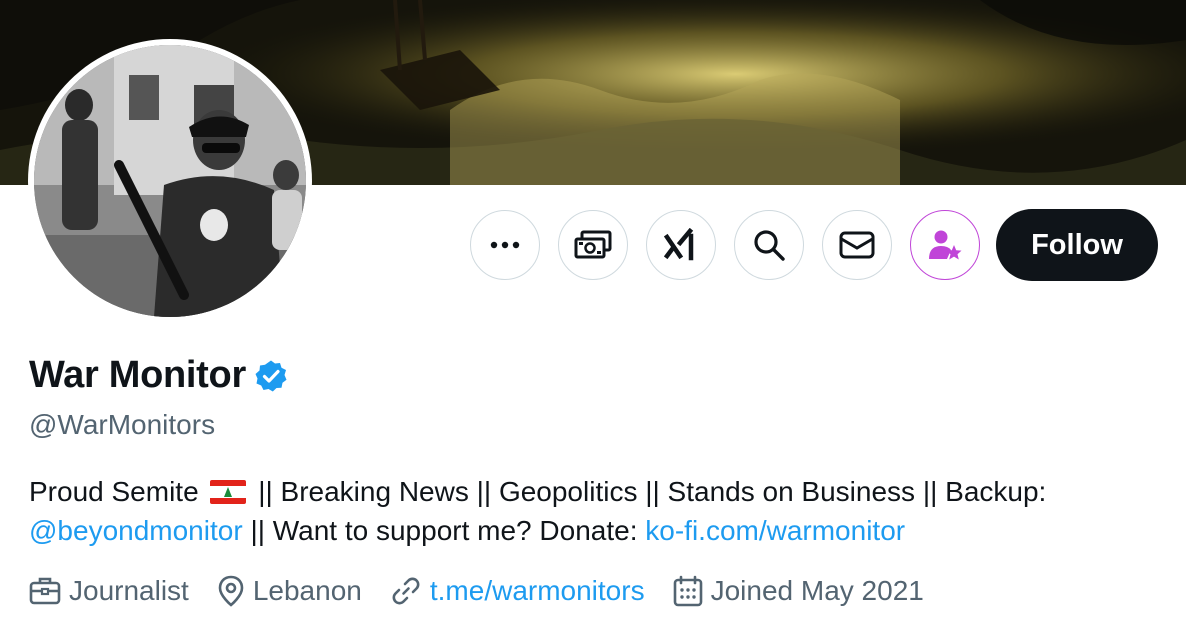 Image resolution: width=1186 pixels, height=624 pixels. I want to click on money-icon, so click(593, 244).